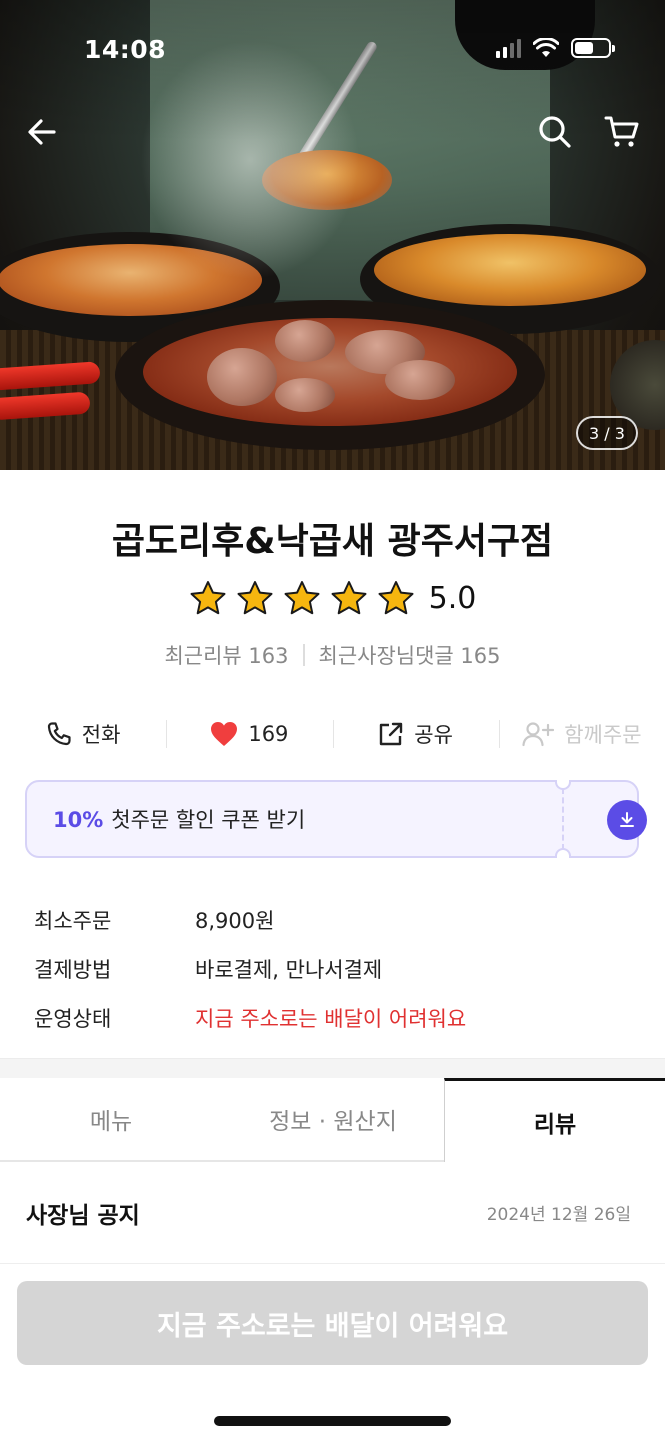 Image resolution: width=665 pixels, height=1440 pixels. Describe the element at coordinates (554, 1120) in the screenshot. I see `tab-reviews: 리뷰` at that location.